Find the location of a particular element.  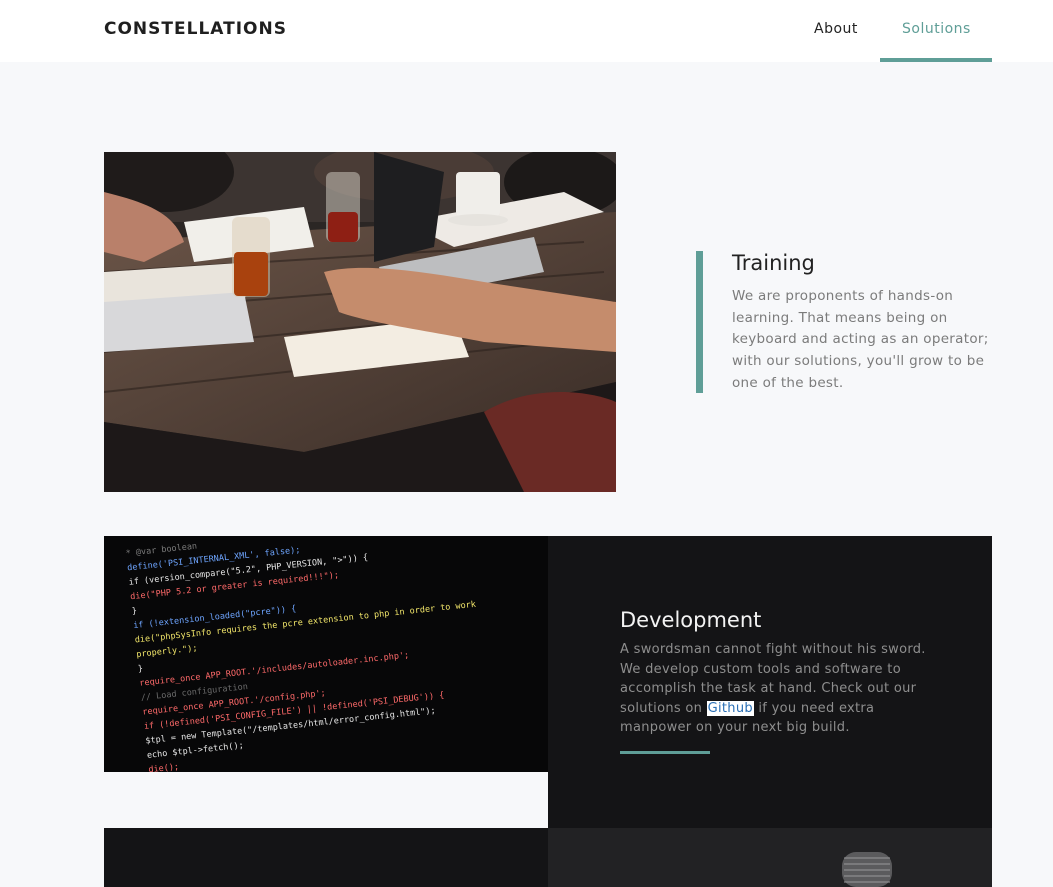

development-accent-line is located at coordinates (665, 752).